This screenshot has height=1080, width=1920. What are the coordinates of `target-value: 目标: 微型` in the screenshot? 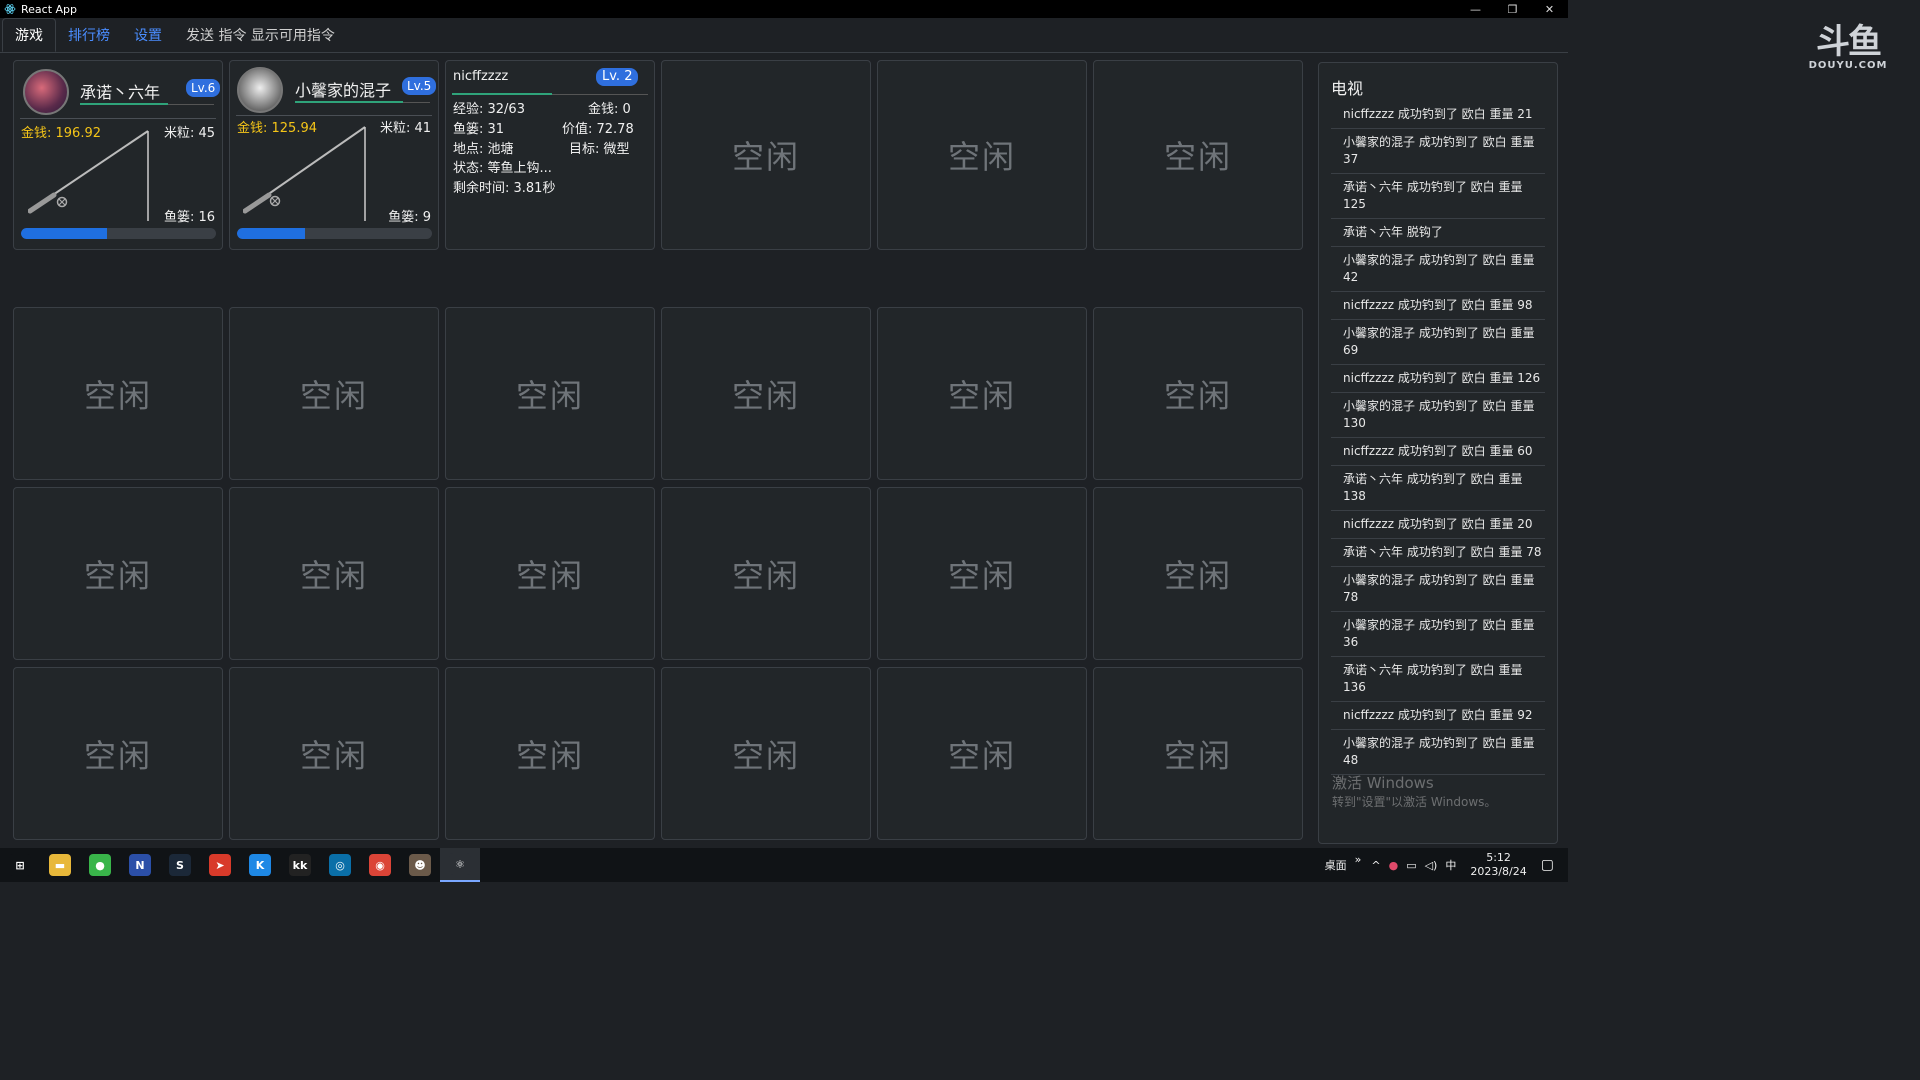 It's located at (599, 149).